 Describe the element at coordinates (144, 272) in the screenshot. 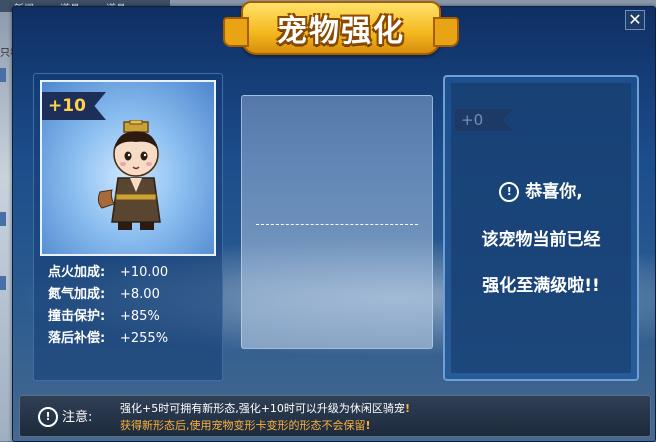

I see `stat-value: +10.00` at that location.